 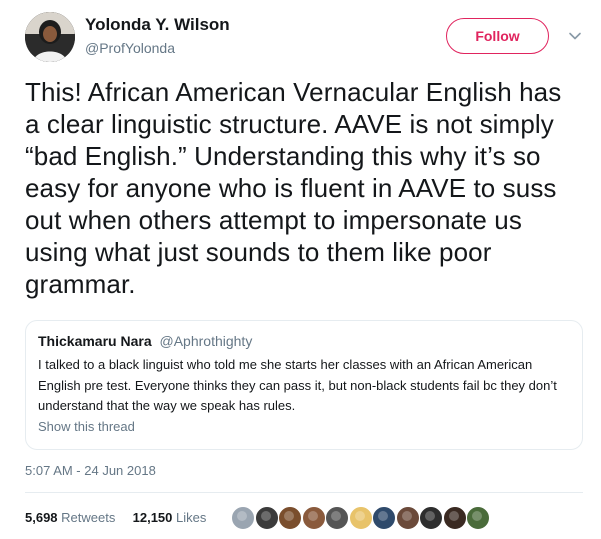 I want to click on divider, so click(x=304, y=492).